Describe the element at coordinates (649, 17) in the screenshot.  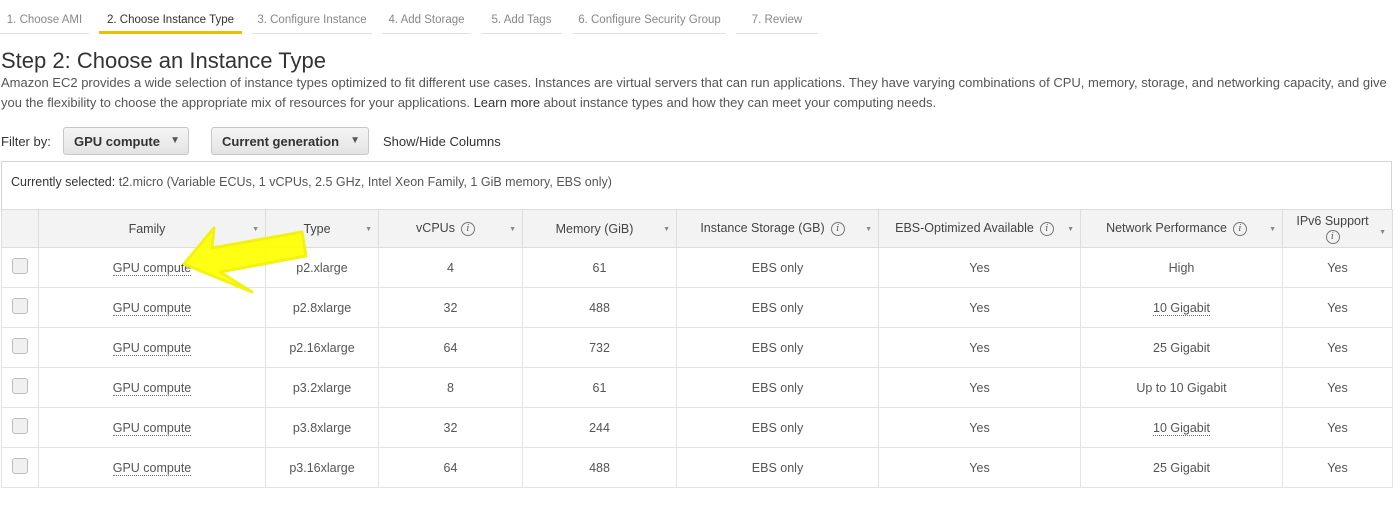
I see `step-configure-security-group: 6. Configure Security Group` at that location.